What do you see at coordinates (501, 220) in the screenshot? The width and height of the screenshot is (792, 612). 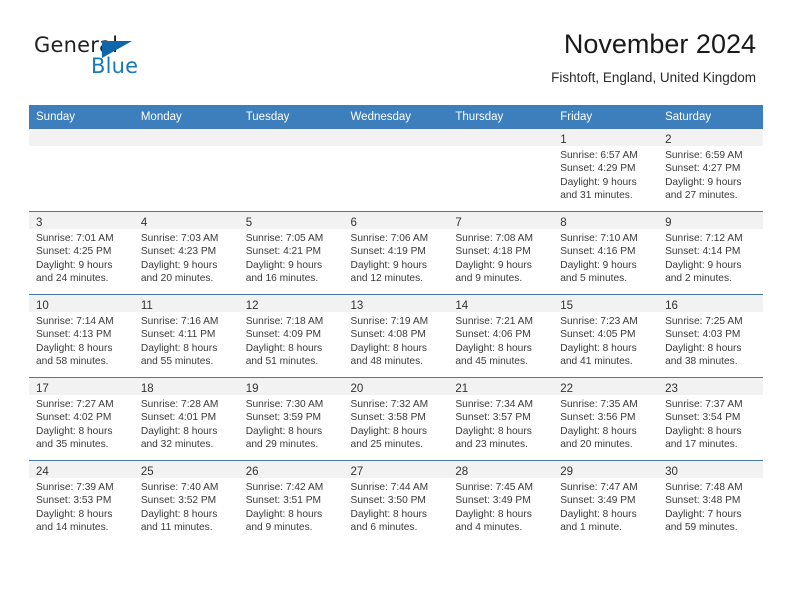 I see `day-number-band: 7` at bounding box center [501, 220].